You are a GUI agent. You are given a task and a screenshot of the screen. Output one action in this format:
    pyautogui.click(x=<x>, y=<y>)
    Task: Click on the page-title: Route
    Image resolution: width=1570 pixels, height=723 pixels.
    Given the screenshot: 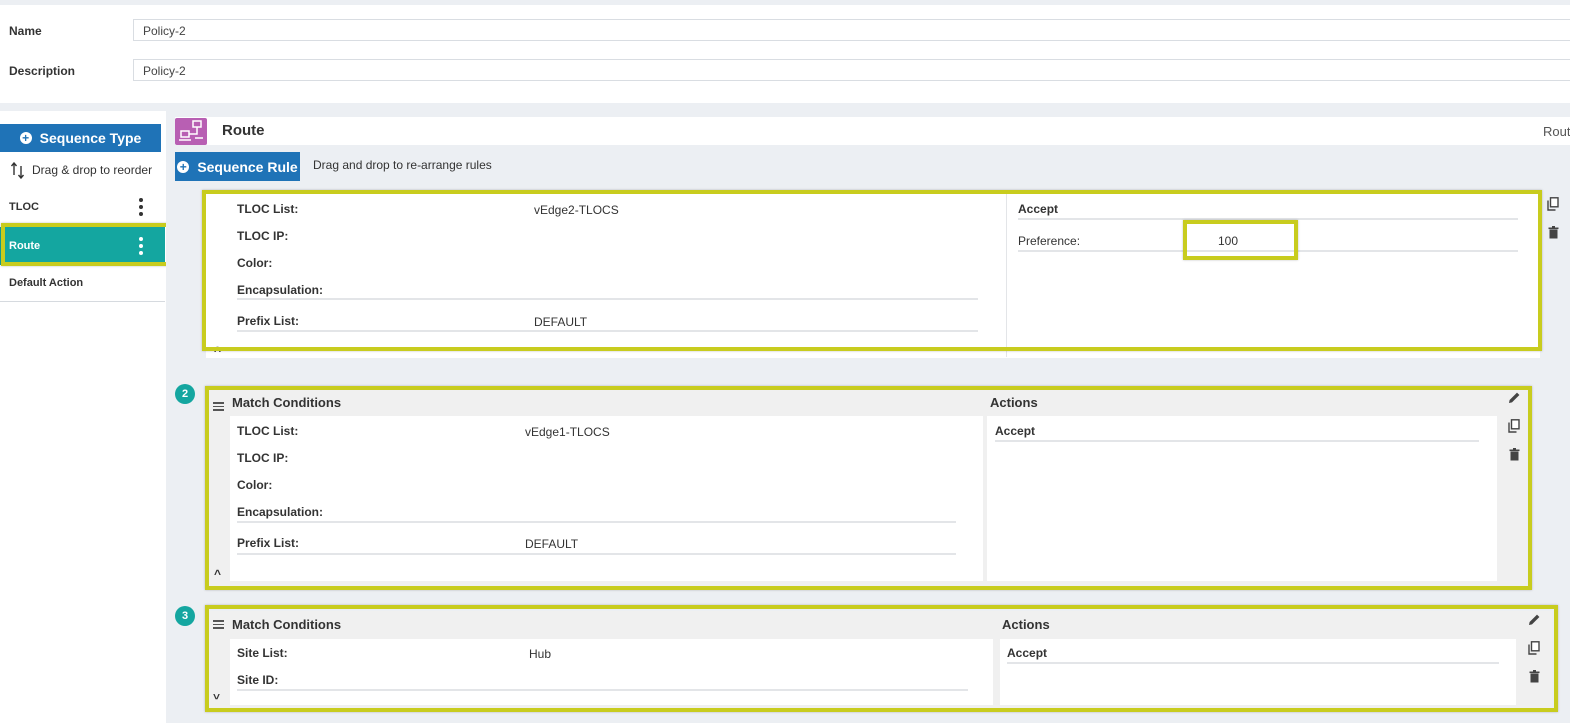 What is the action you would take?
    pyautogui.click(x=243, y=130)
    